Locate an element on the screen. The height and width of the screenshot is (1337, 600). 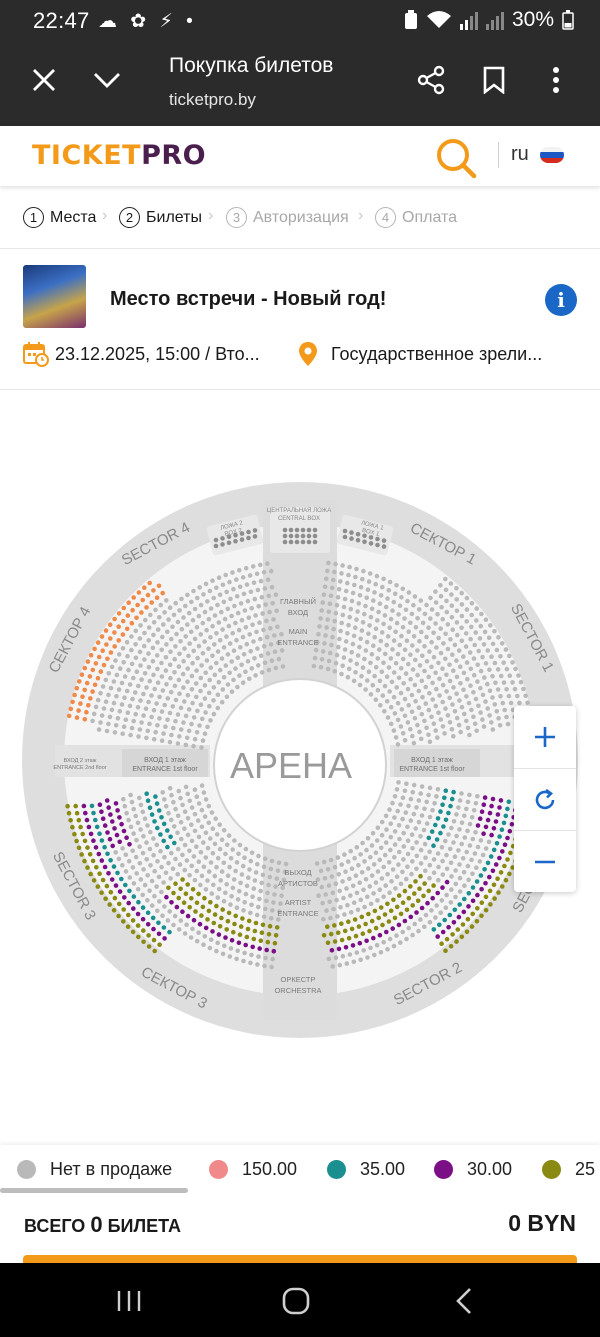
reset-zoom-button is located at coordinates (545, 799).